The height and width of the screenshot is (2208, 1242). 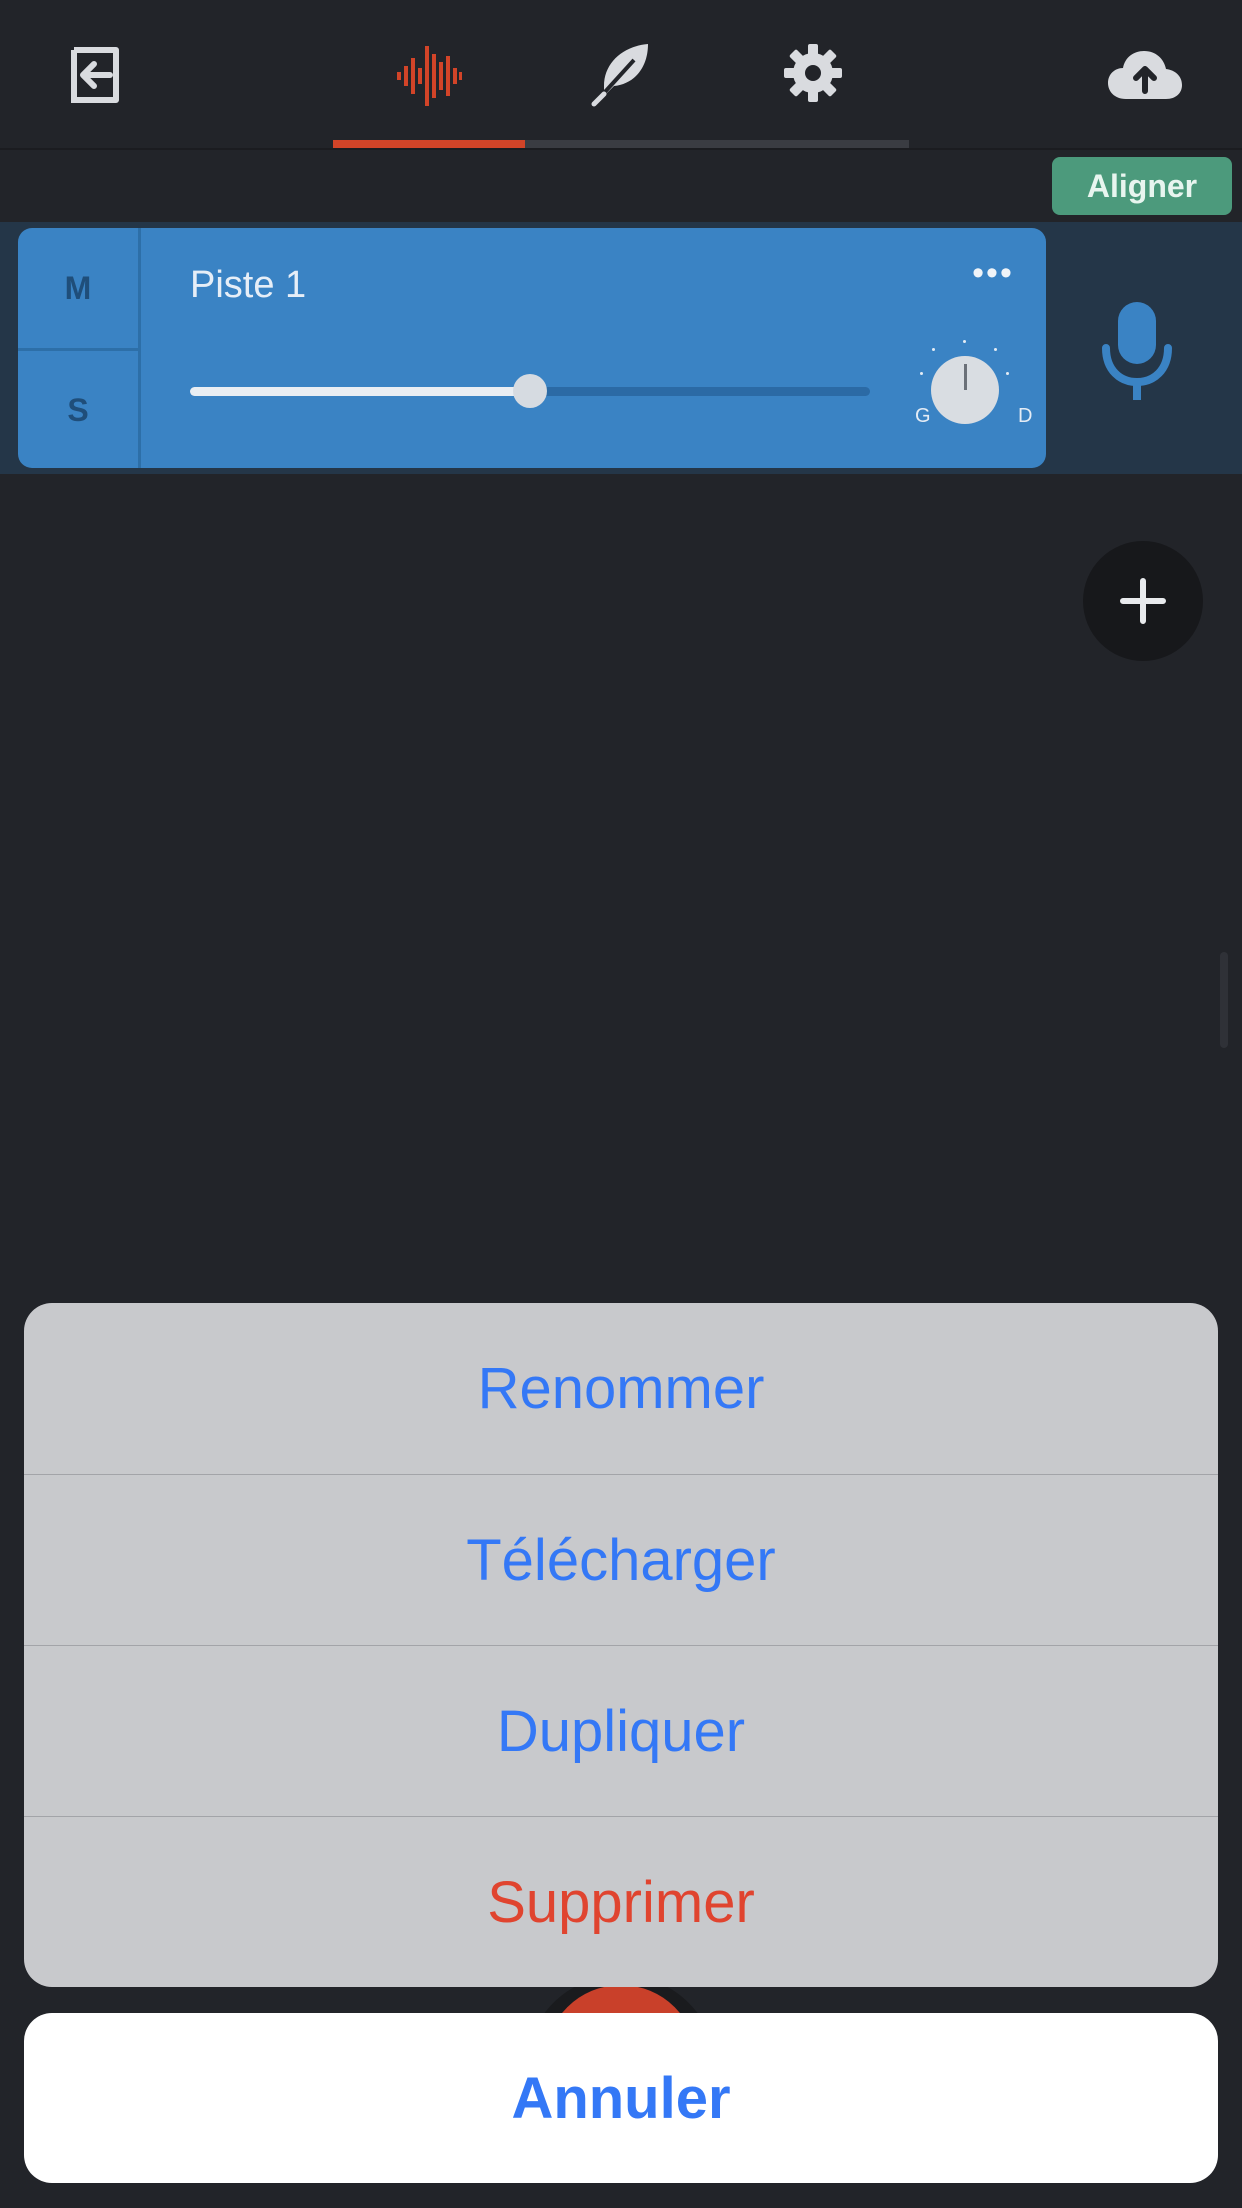 I want to click on duplicate-option: Dupliquer, so click(x=621, y=1731).